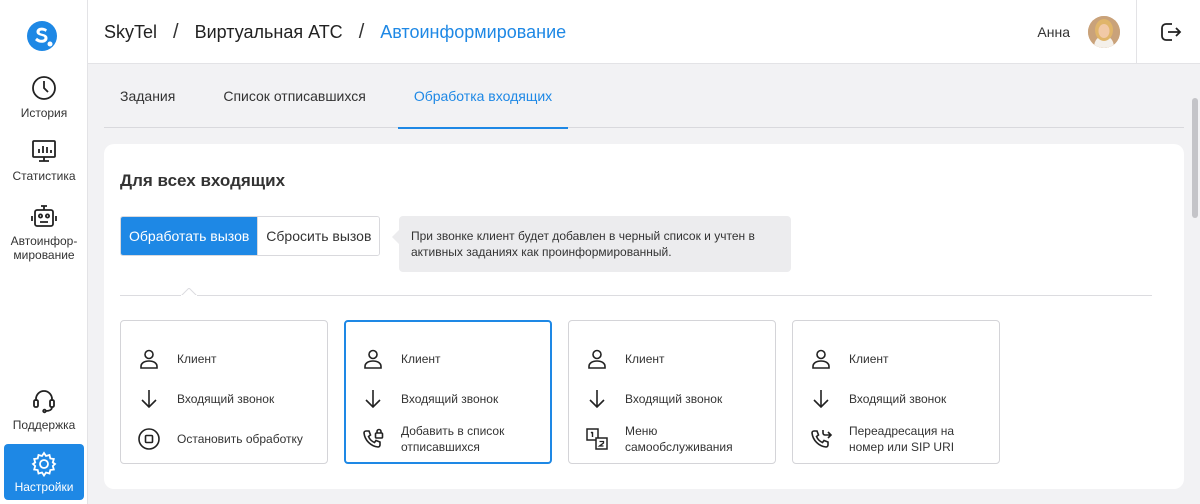  Describe the element at coordinates (44, 248) in the screenshot. I see `sidebar-item-label: Автоинфор-мирование` at that location.